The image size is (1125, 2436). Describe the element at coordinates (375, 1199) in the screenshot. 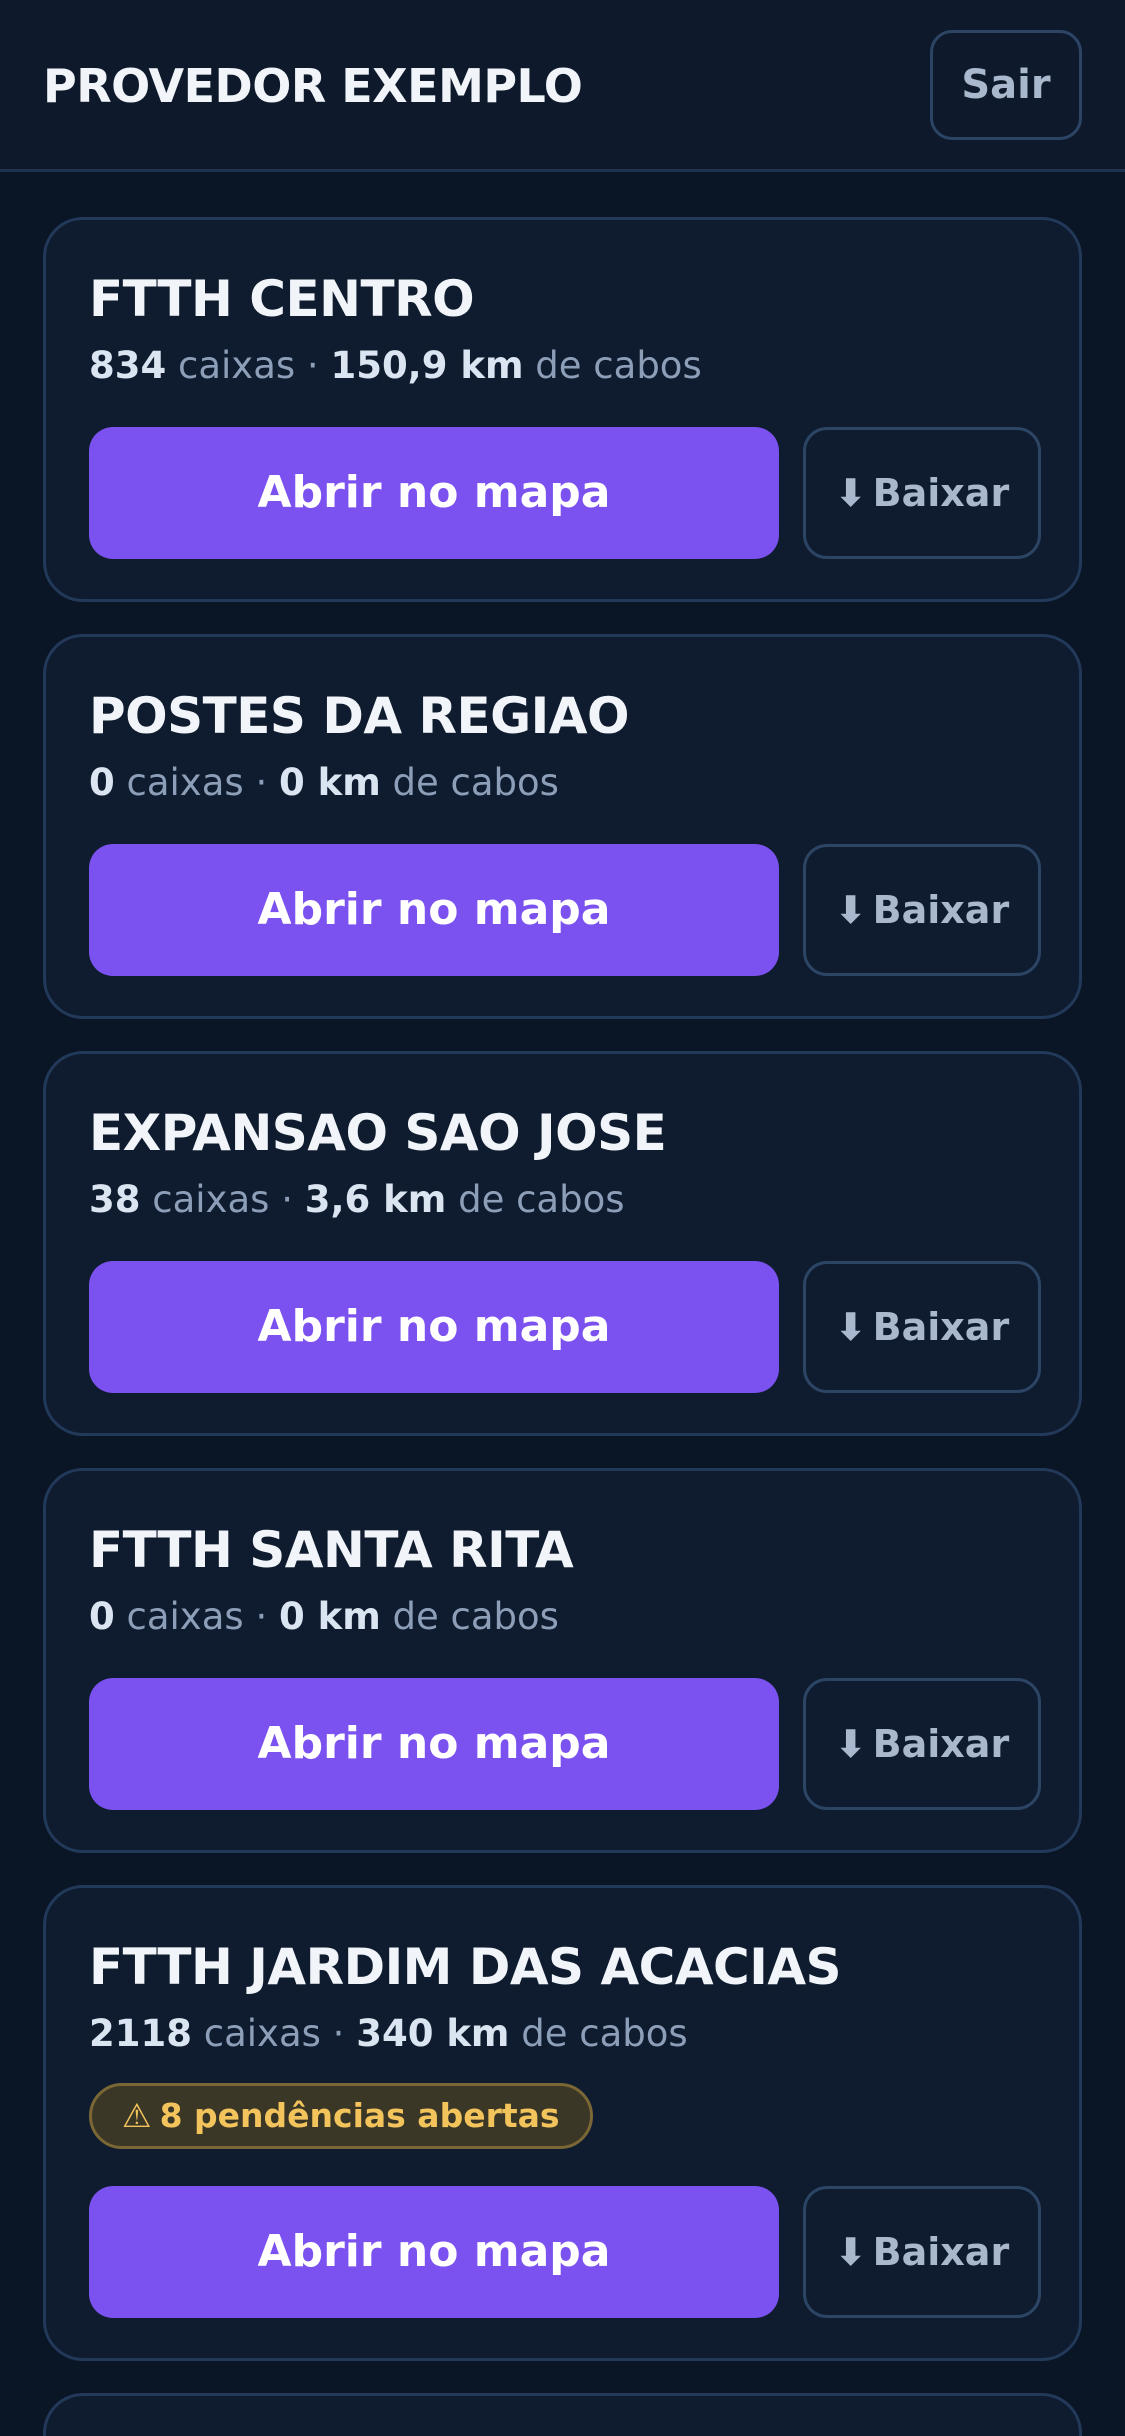

I see `cable-length: 3,6 km` at that location.